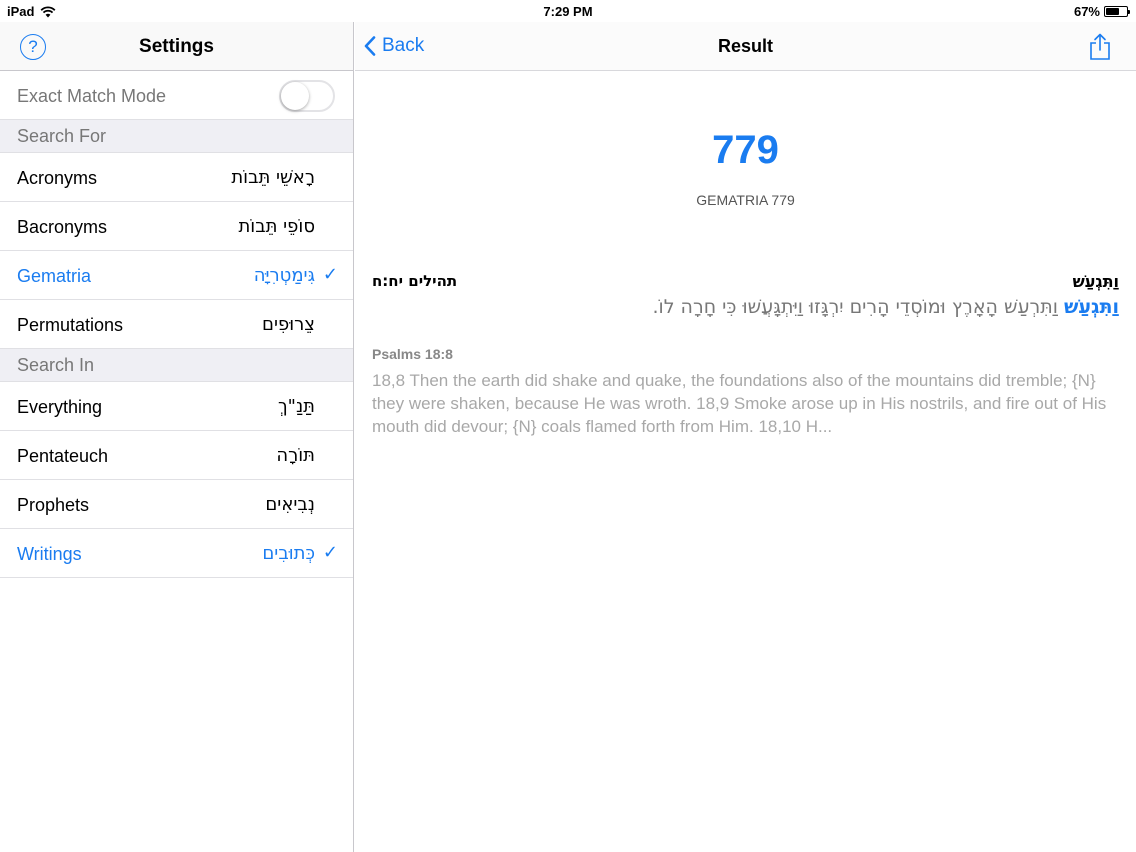 This screenshot has width=1136, height=852. Describe the element at coordinates (1086, 11) in the screenshot. I see `battery-percent: 67%` at that location.